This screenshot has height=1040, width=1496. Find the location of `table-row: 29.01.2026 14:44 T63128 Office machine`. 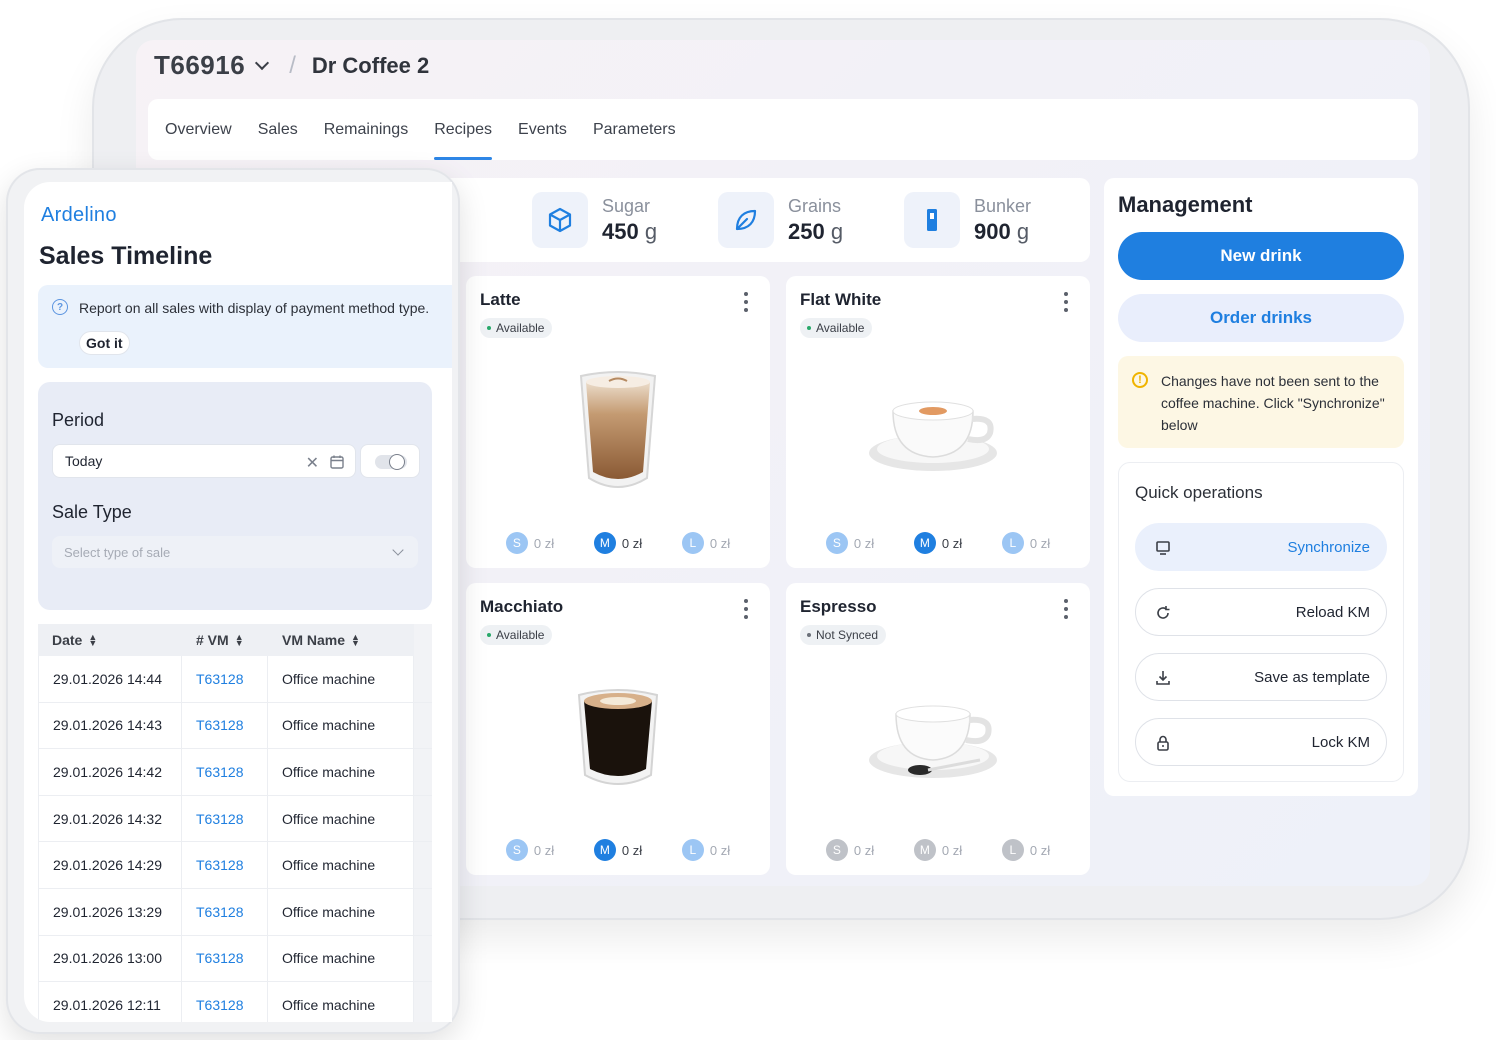

table-row: 29.01.2026 14:44 T63128 Office machine is located at coordinates (235, 679).